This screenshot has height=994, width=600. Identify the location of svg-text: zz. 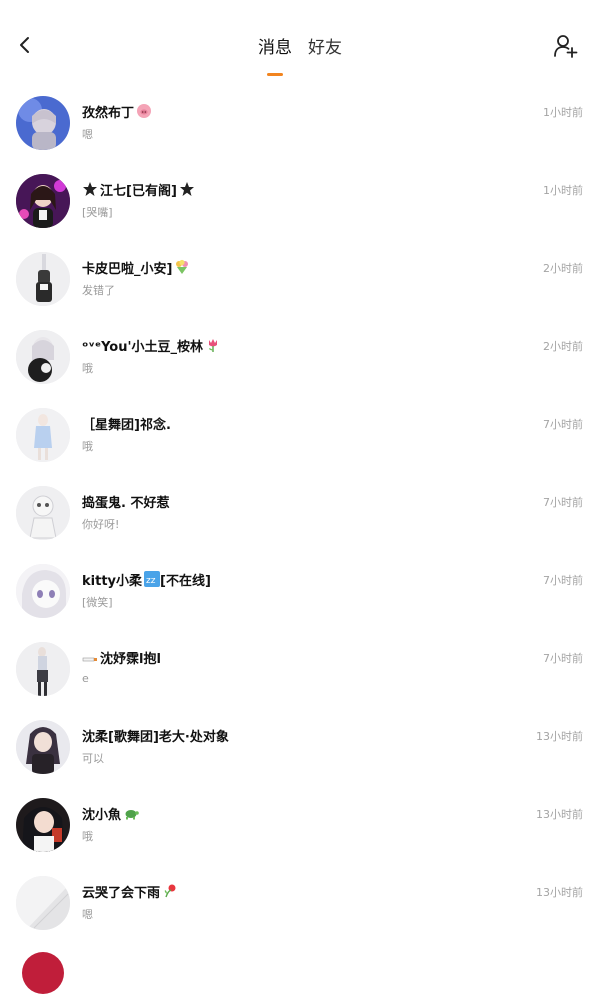
(151, 581).